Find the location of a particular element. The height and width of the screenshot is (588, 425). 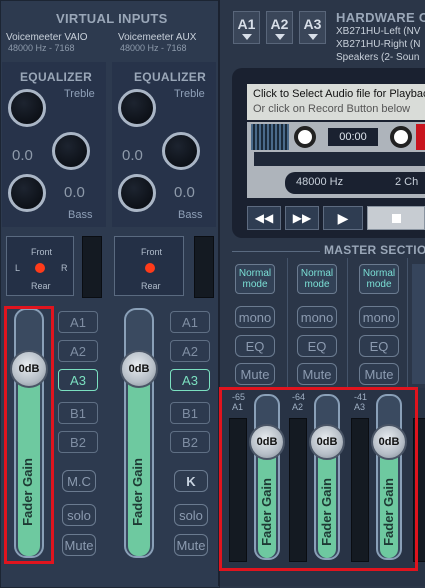

reel-left-icon is located at coordinates (305, 137).